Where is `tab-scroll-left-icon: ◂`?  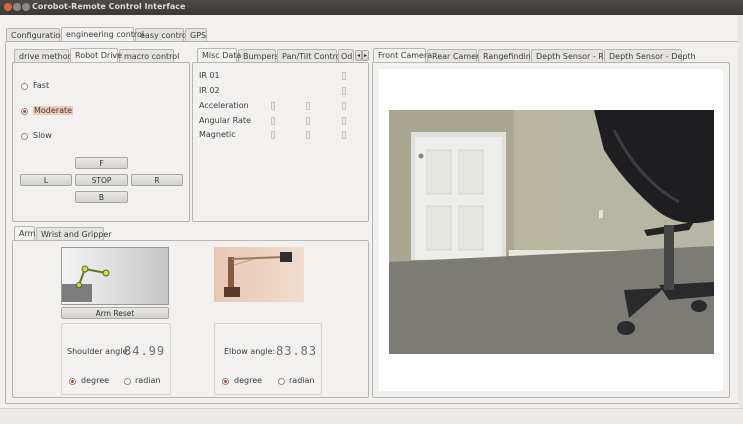
tab-scroll-left-icon: ◂ is located at coordinates (358, 55).